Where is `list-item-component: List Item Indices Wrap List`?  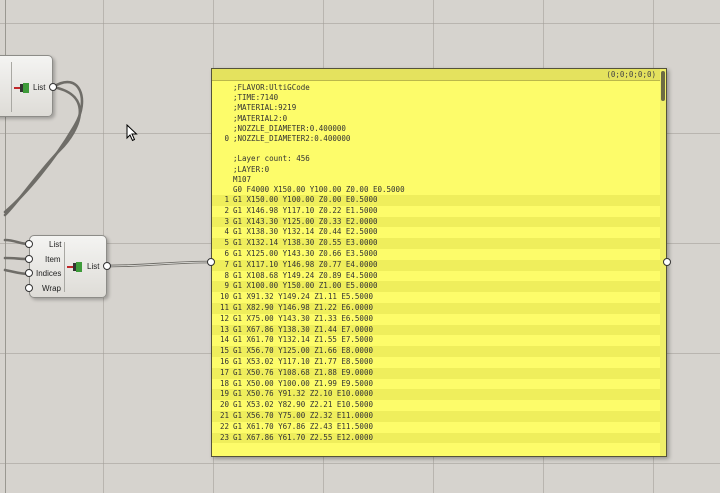 list-item-component: List Item Indices Wrap List is located at coordinates (68, 266).